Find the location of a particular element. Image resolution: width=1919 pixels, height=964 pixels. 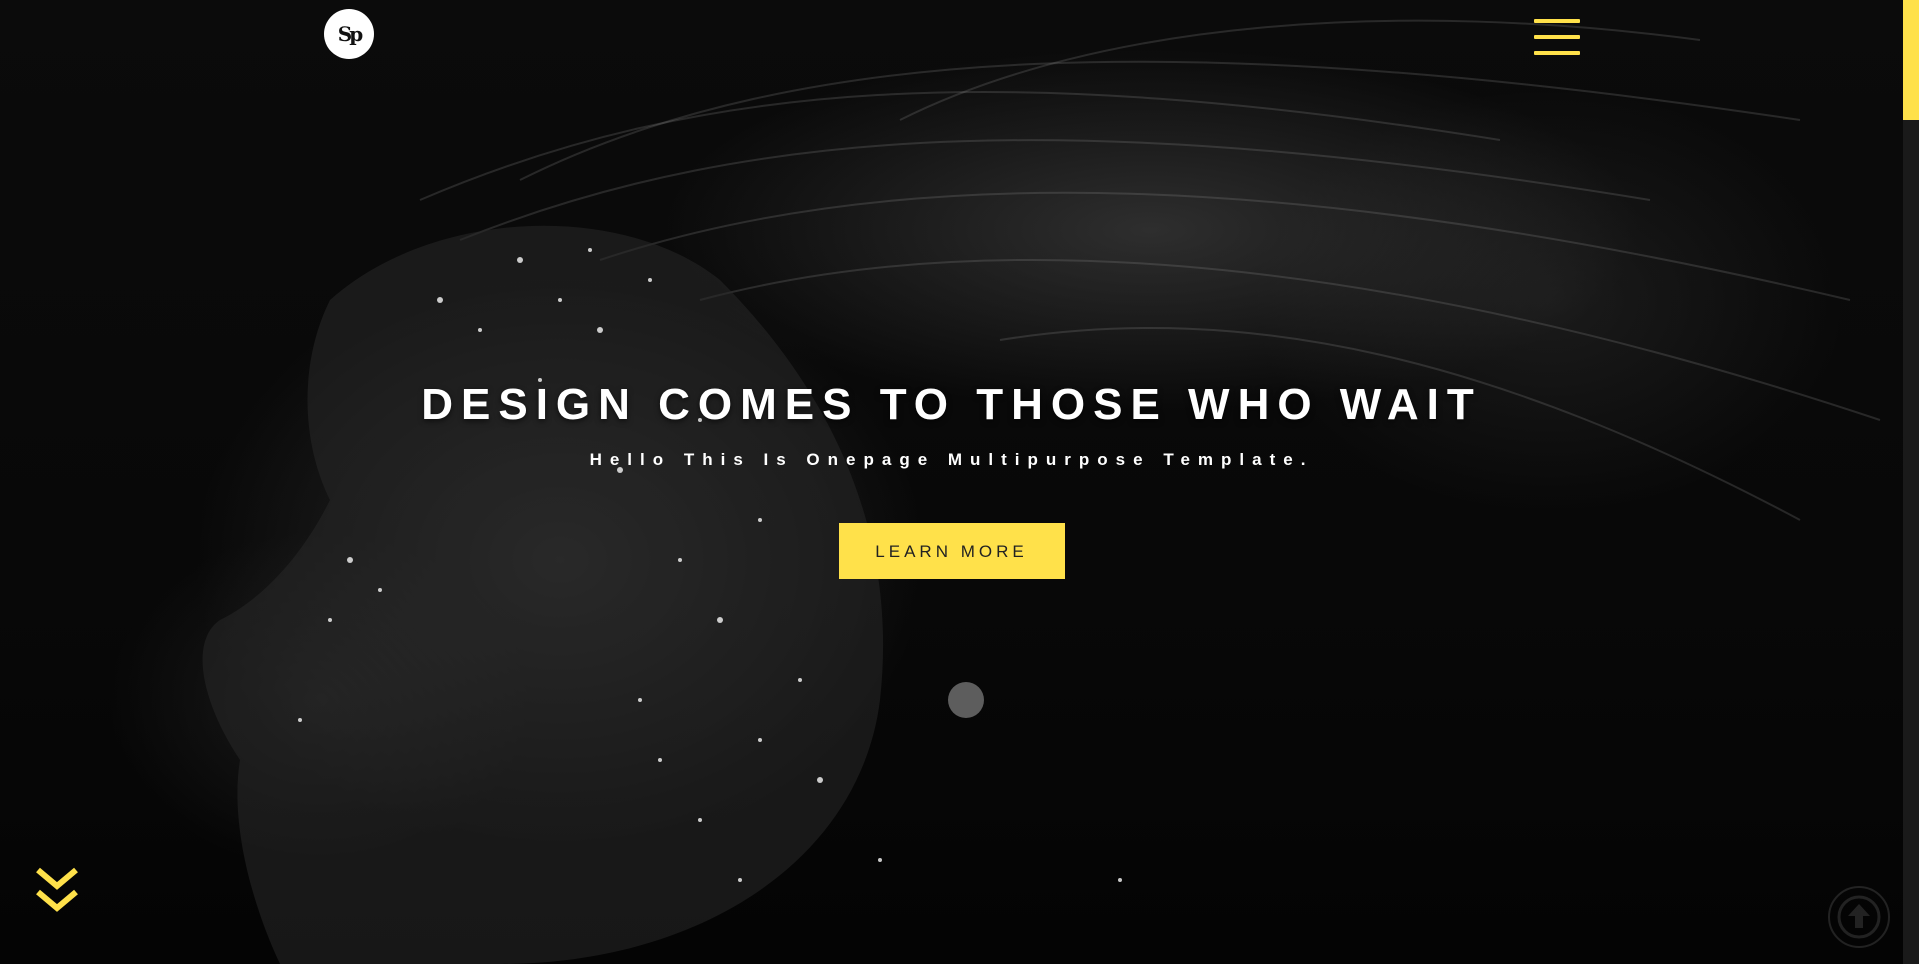

menu-line-bottom is located at coordinates (1557, 53).